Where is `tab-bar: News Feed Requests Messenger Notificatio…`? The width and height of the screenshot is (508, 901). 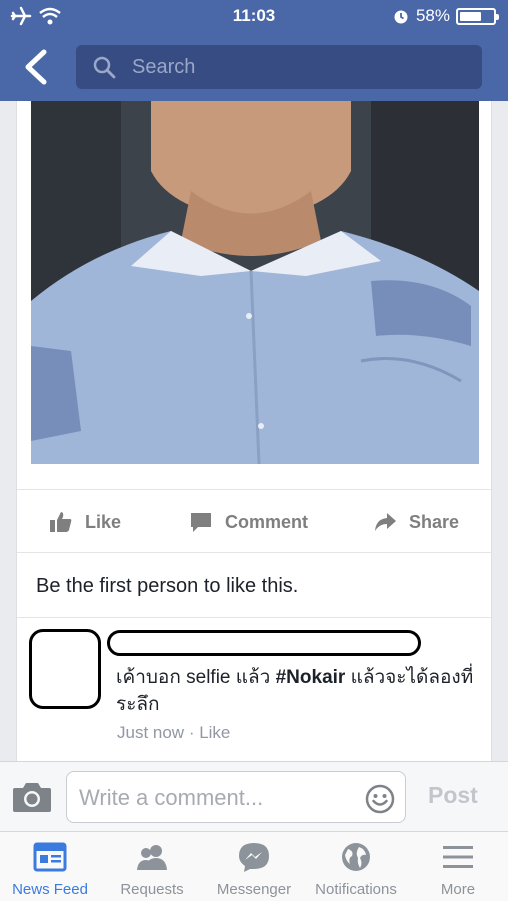 tab-bar: News Feed Requests Messenger Notificatio… is located at coordinates (254, 866).